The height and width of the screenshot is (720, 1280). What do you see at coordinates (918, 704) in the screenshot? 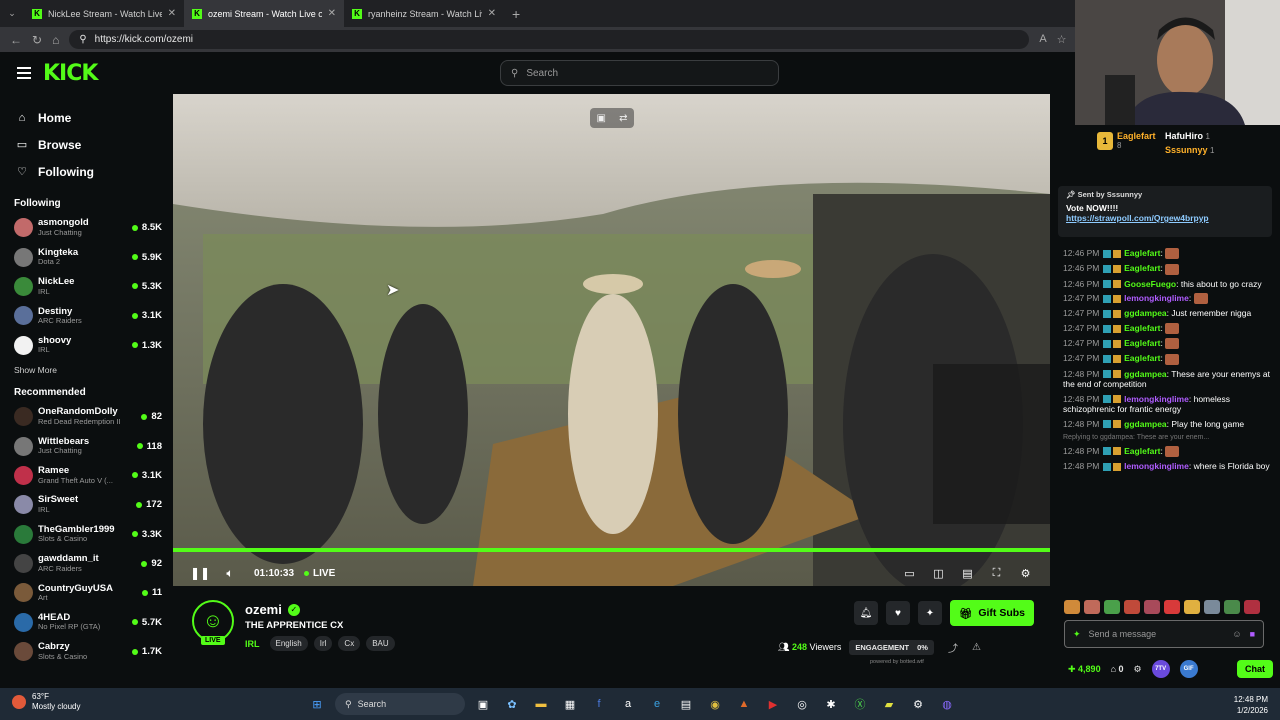
I see `settings-icon: ⚙` at bounding box center [918, 704].